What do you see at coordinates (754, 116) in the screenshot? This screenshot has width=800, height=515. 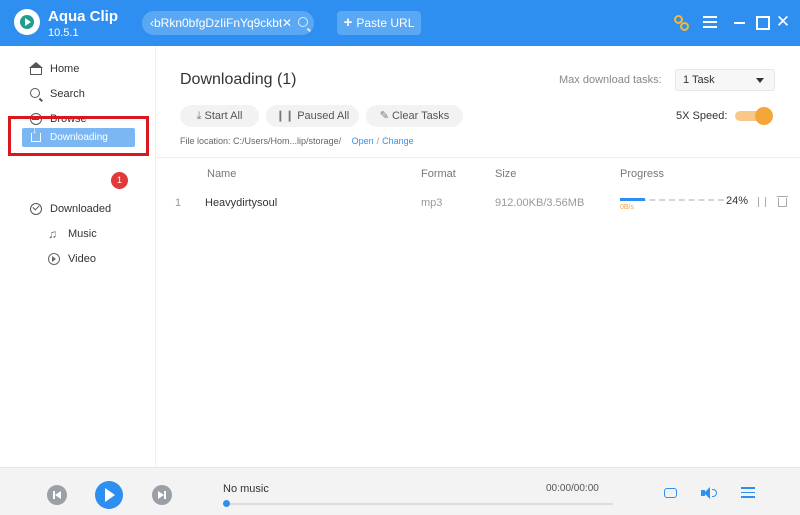 I see `speed-toggle` at bounding box center [754, 116].